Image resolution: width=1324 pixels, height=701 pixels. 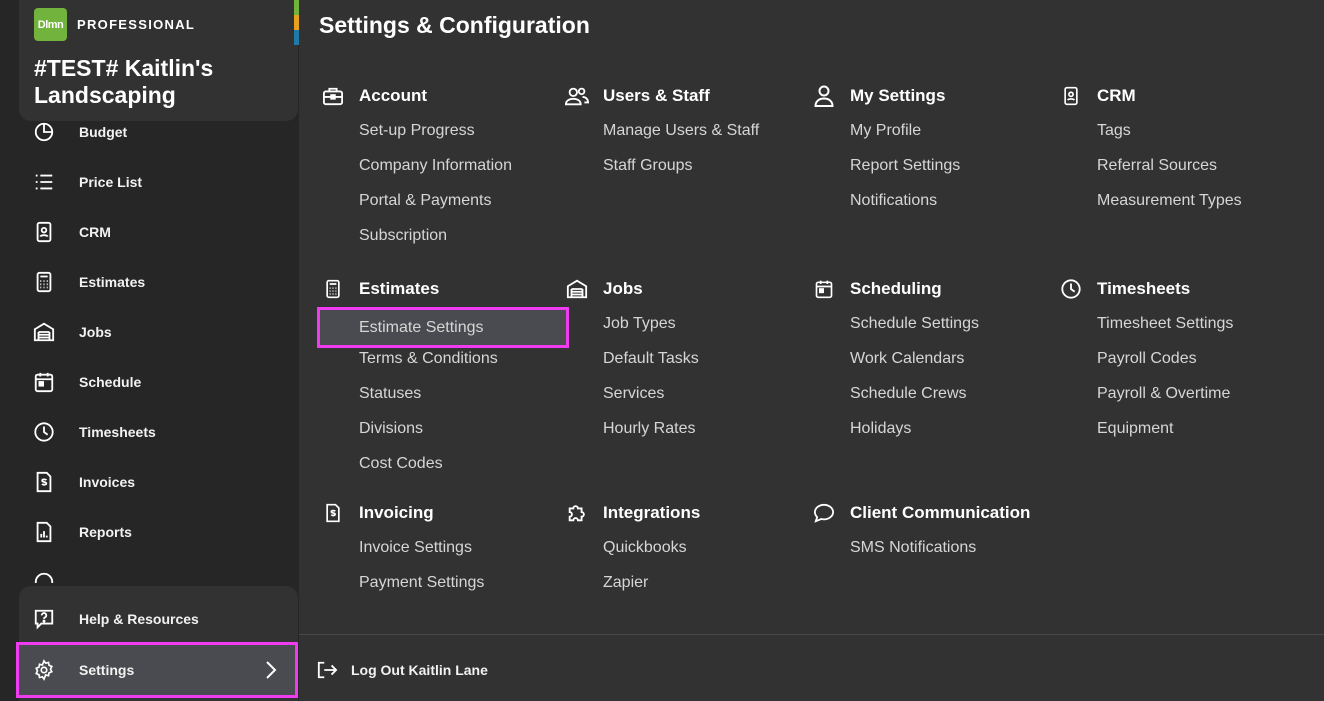 What do you see at coordinates (1181, 399) in the screenshot?
I see `link-payroll-overtime: Payroll & Overtime` at bounding box center [1181, 399].